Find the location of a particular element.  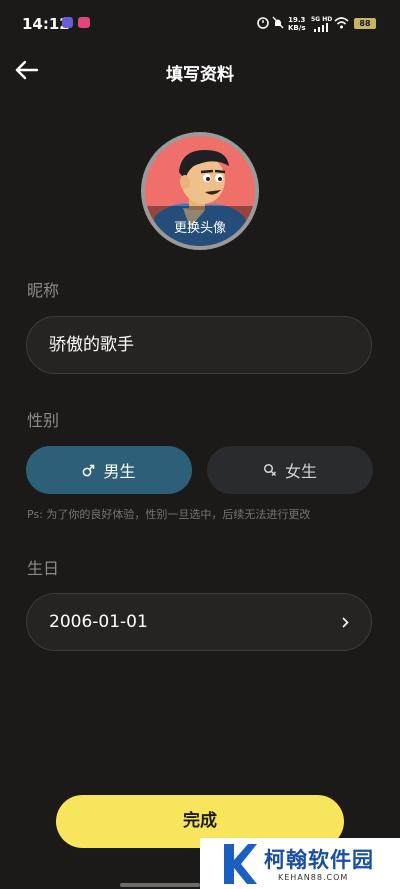

gender-male-label: 男生 is located at coordinates (119, 471).